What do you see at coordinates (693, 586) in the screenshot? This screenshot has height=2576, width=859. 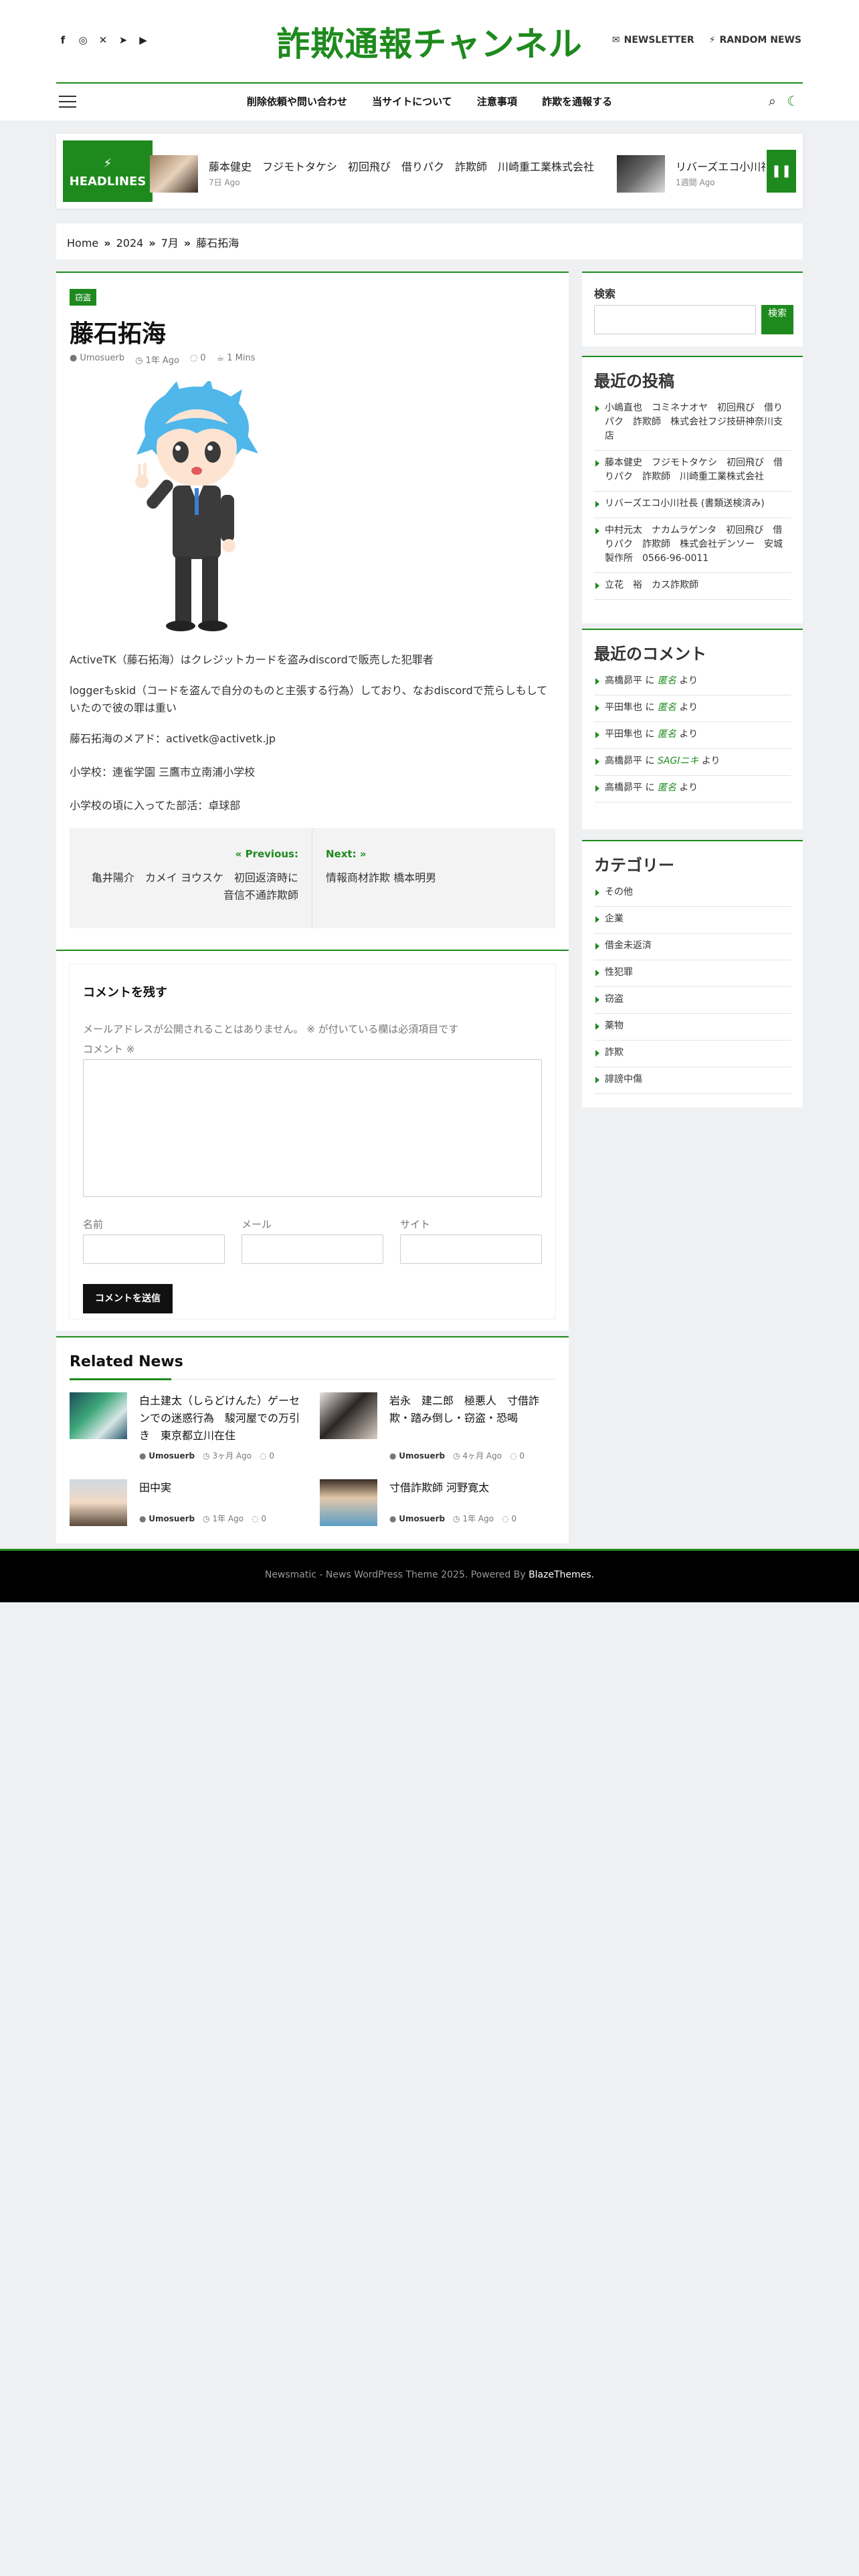 I see `recent-post-item: 立花 裕 カス詐欺師` at bounding box center [693, 586].